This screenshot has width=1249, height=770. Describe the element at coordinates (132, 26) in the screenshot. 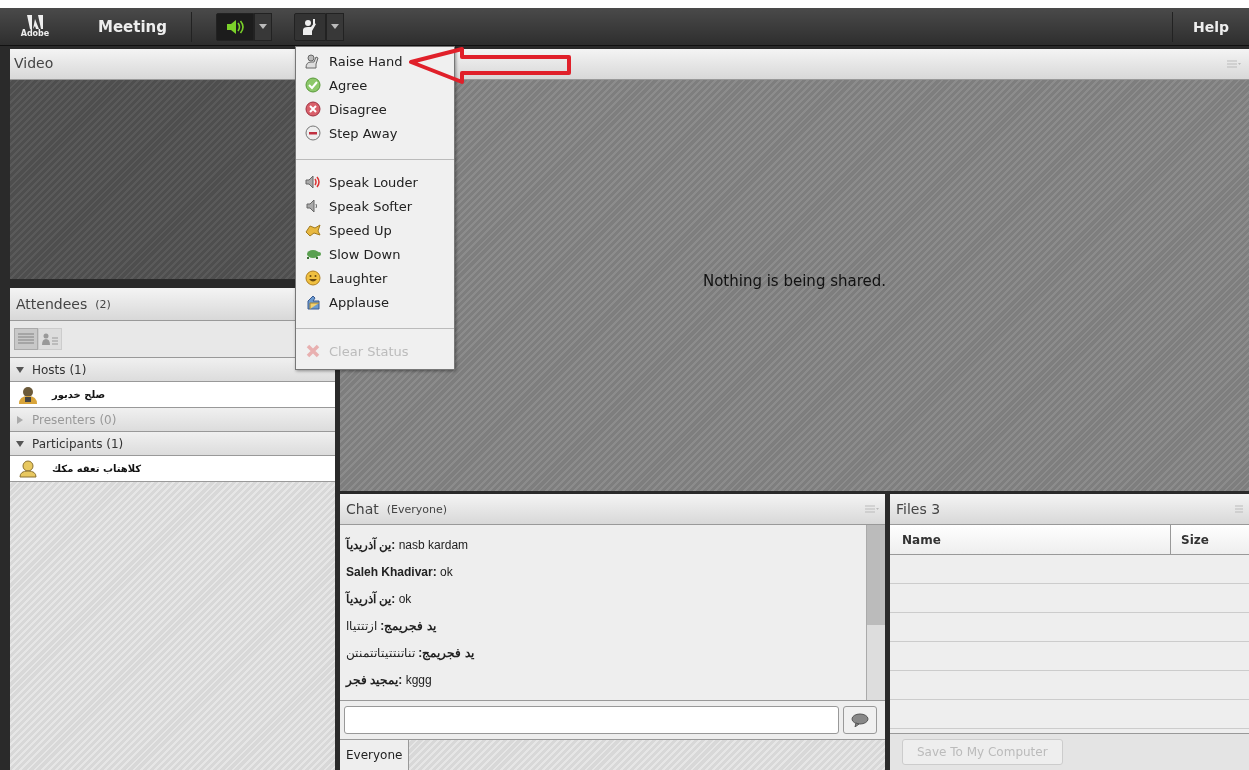

I see `app-title: Meeting` at that location.